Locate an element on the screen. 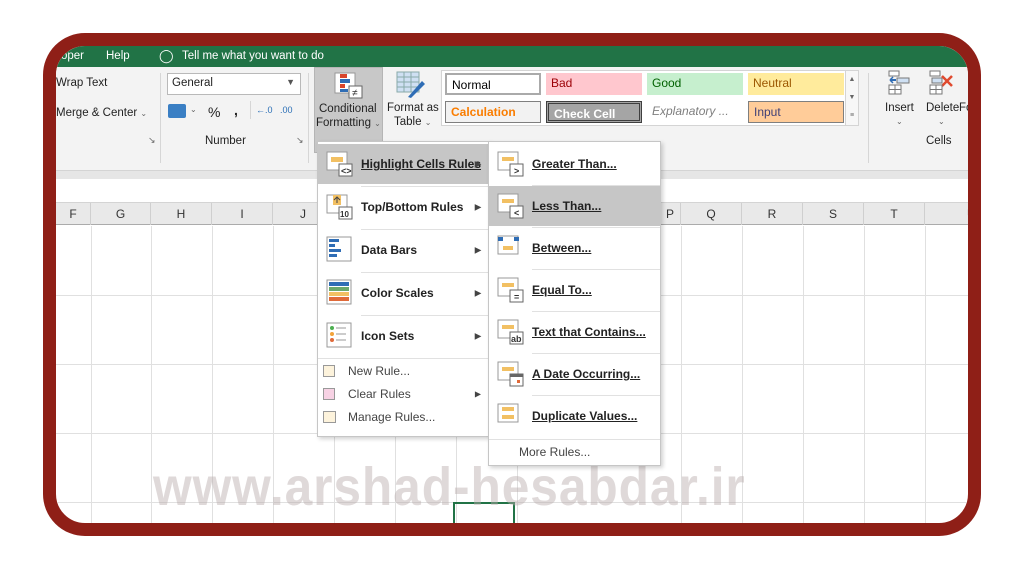 This screenshot has height=569, width=1024. style-calculation: Calculation is located at coordinates (493, 112).